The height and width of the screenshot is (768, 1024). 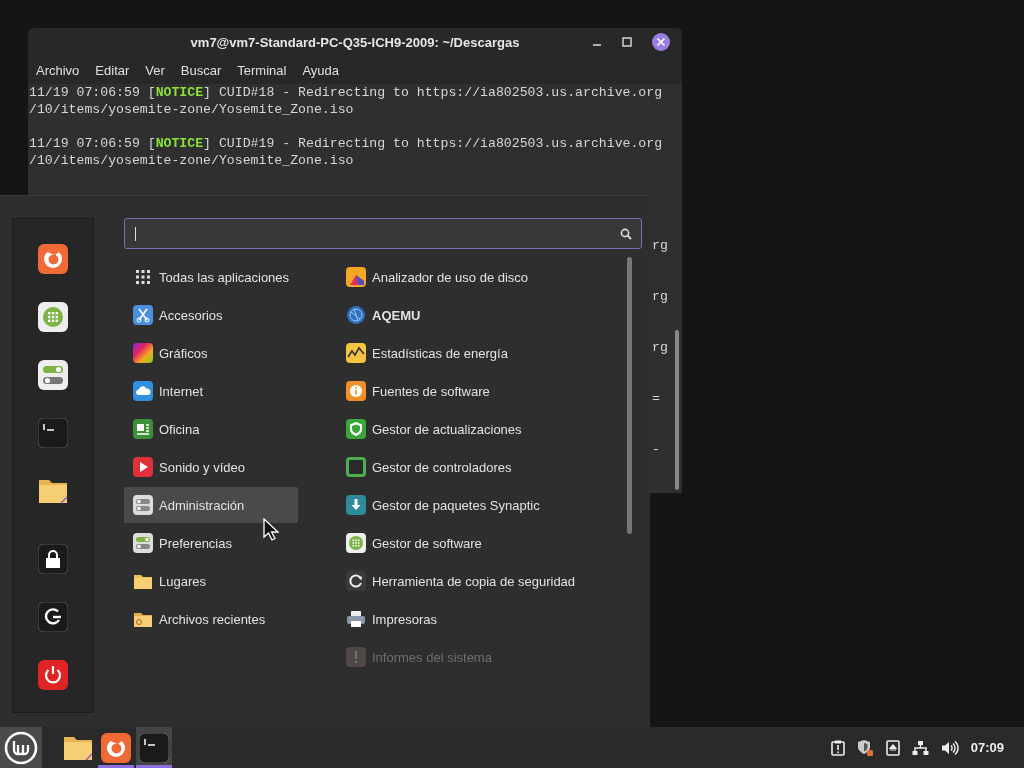 I want to click on menu-item: Buscar, so click(x=204, y=70).